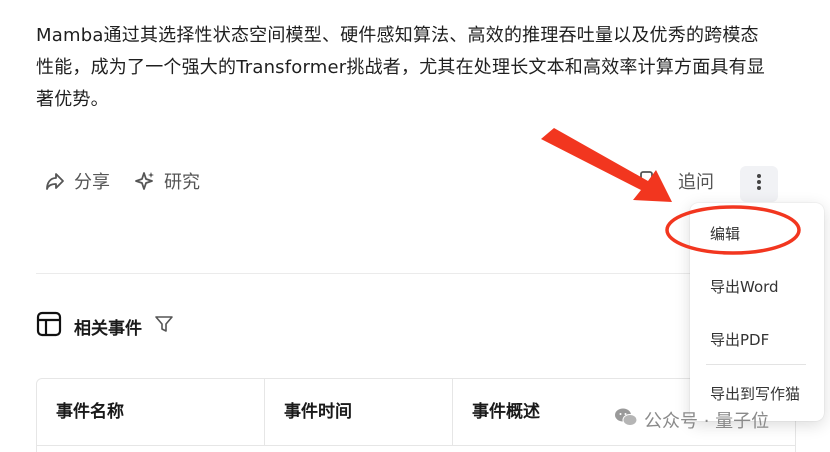 The image size is (830, 452). Describe the element at coordinates (416, 445) in the screenshot. I see `table-row-divider` at that location.